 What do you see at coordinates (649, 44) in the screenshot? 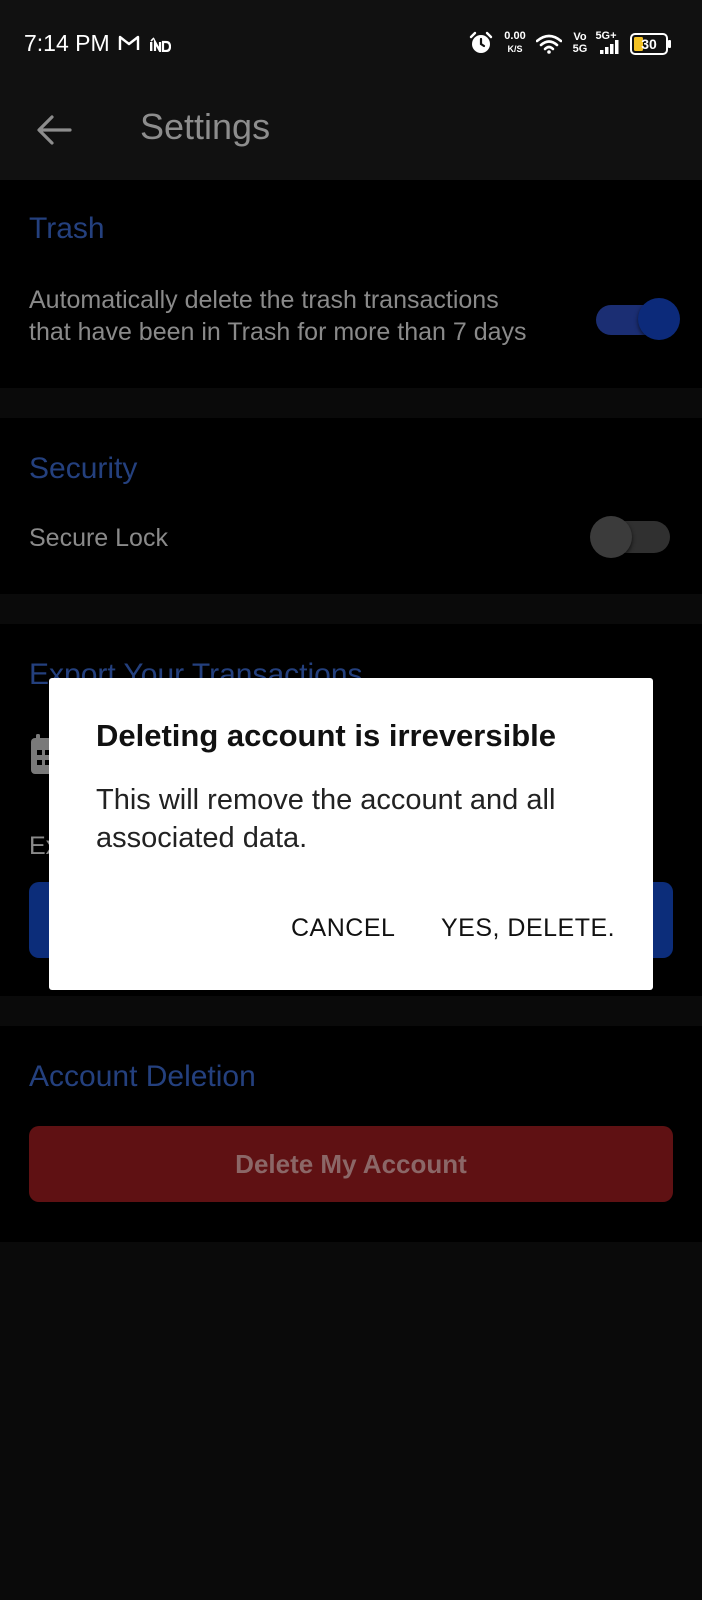
I see `battery-level: 30` at bounding box center [649, 44].